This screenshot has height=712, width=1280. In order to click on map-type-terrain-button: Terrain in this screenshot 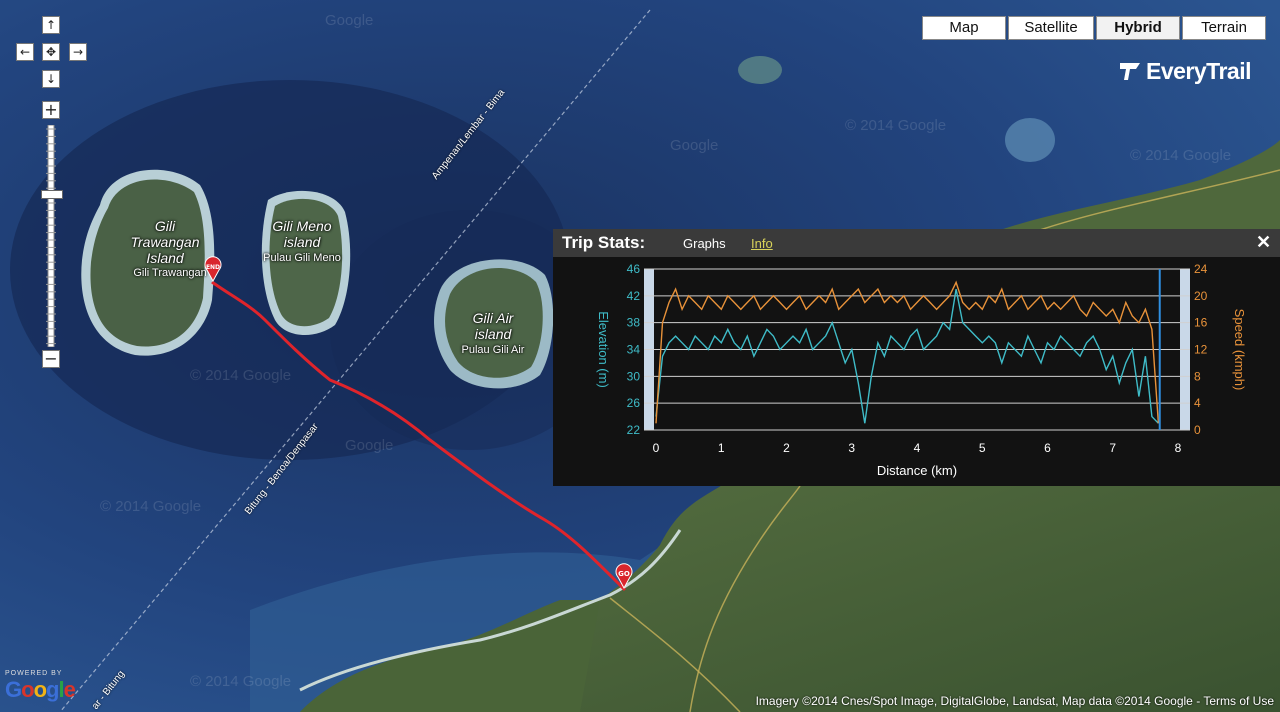, I will do `click(1224, 28)`.